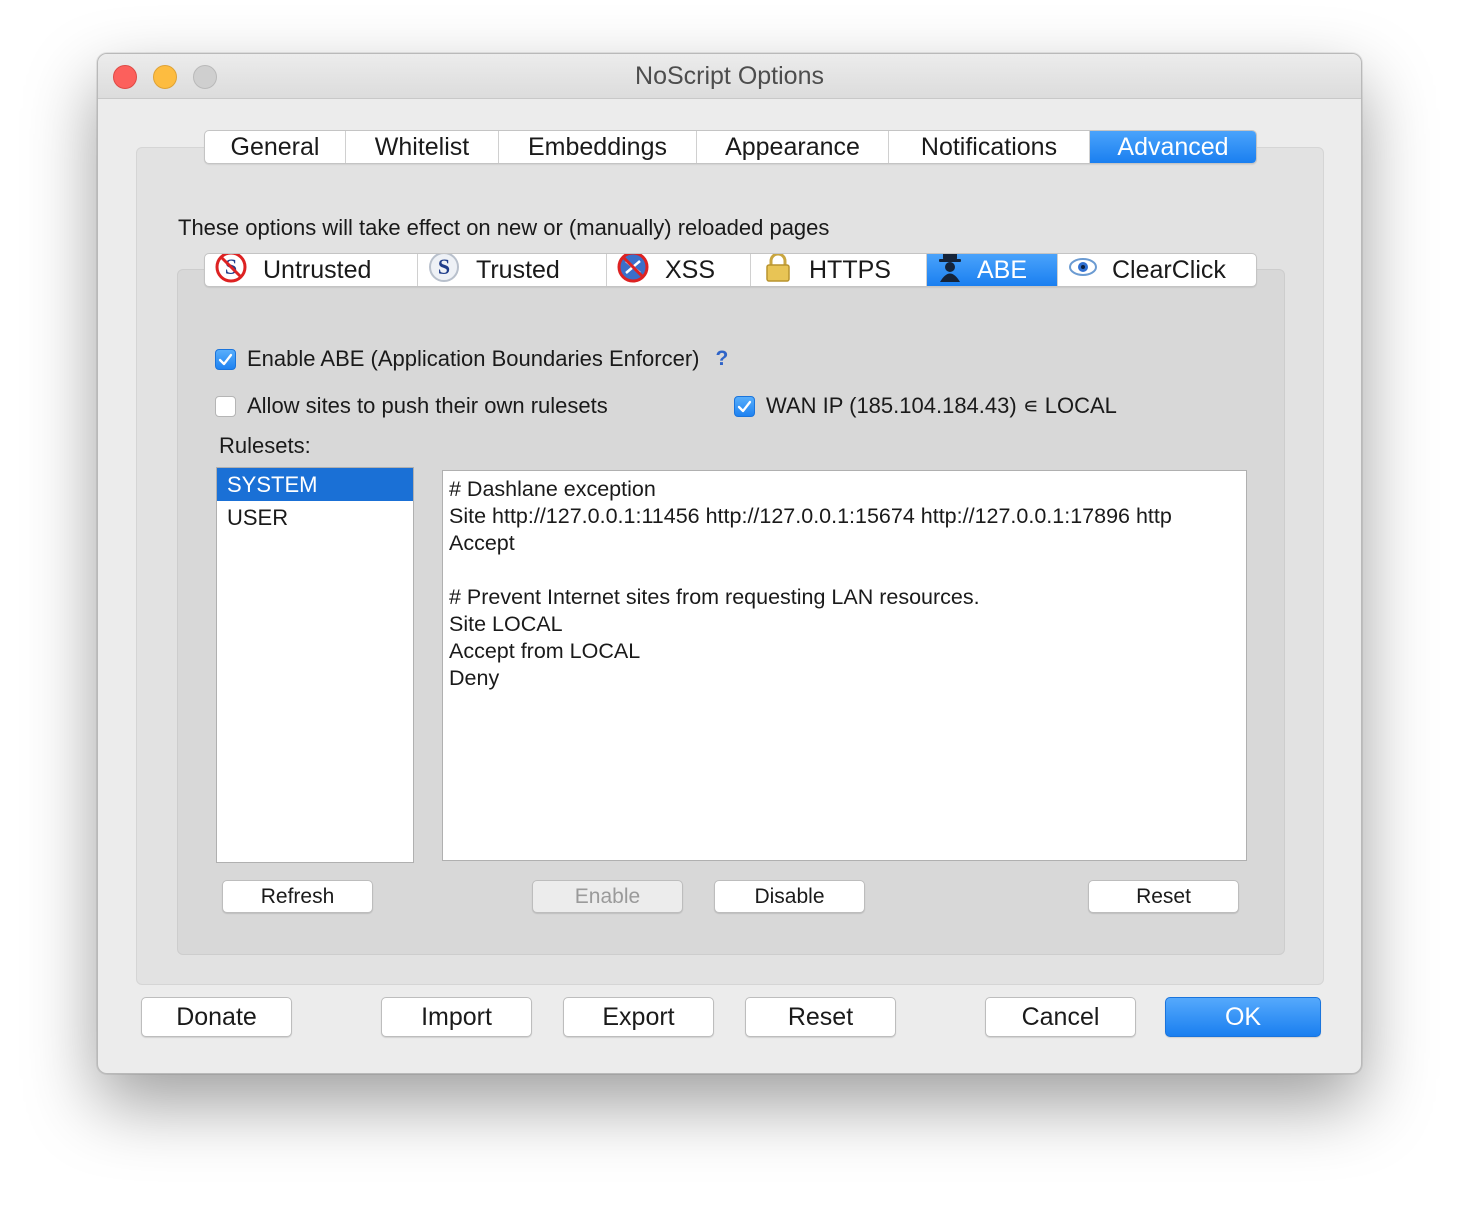 The width and height of the screenshot is (1457, 1221). I want to click on wan-ip-row: WAN IP (185.104.184.43) ∊ LOCAL, so click(925, 406).